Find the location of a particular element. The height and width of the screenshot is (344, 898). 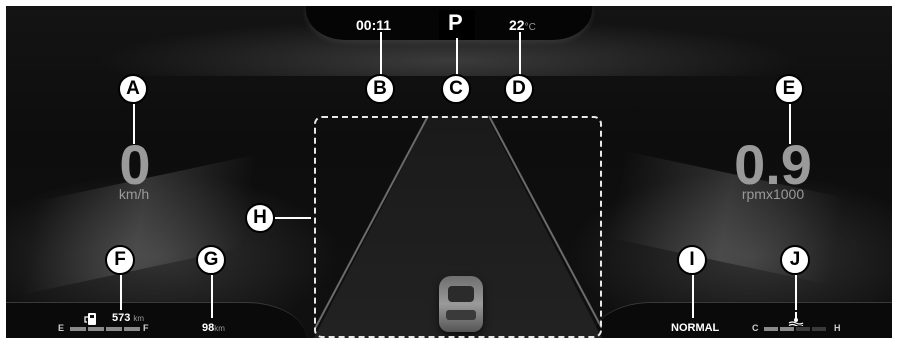

callout-h-leader is located at coordinates (293, 218).